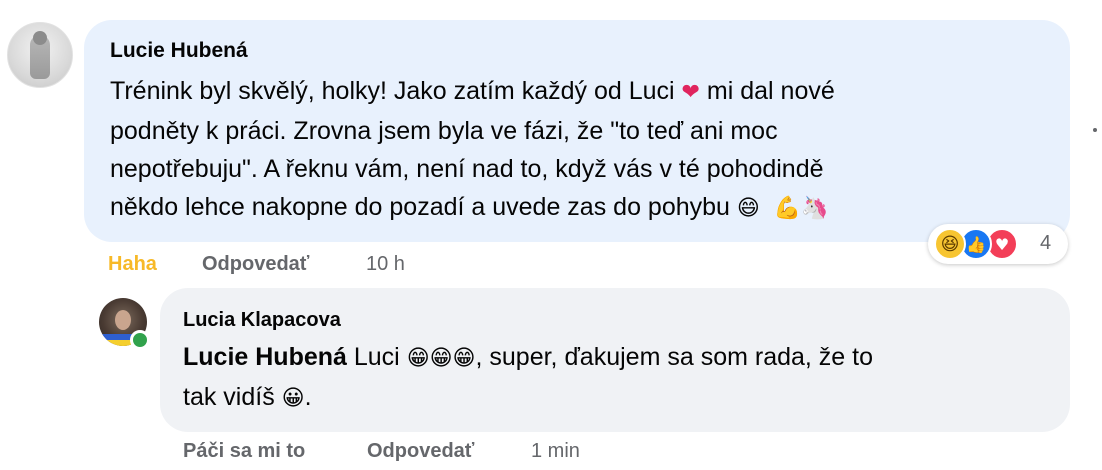  What do you see at coordinates (244, 451) in the screenshot?
I see `like-button: Páči sa mi to` at bounding box center [244, 451].